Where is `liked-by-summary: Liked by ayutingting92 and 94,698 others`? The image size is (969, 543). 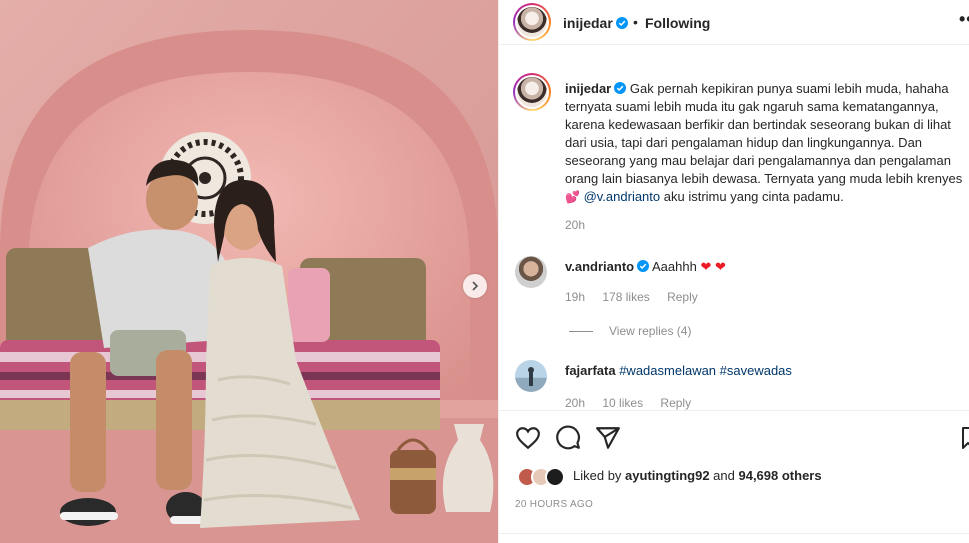 liked-by-summary: Liked by ayutingting92 and 94,698 others is located at coordinates (697, 475).